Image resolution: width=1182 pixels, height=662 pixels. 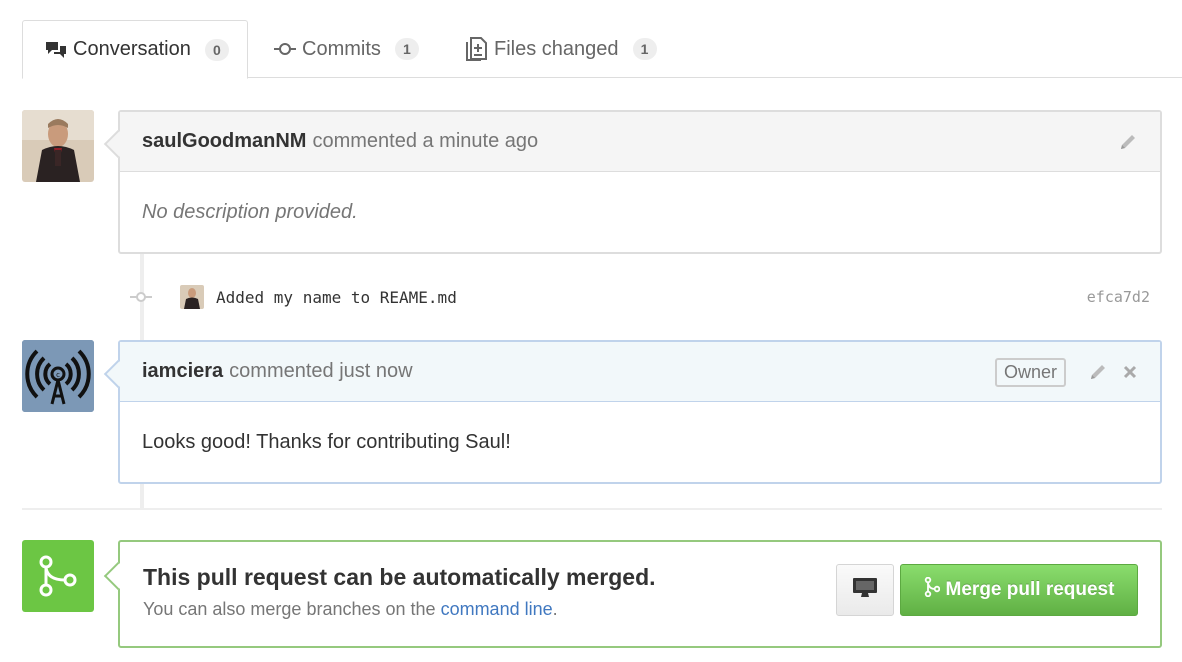 I want to click on timeline-line, so click(x=142, y=496).